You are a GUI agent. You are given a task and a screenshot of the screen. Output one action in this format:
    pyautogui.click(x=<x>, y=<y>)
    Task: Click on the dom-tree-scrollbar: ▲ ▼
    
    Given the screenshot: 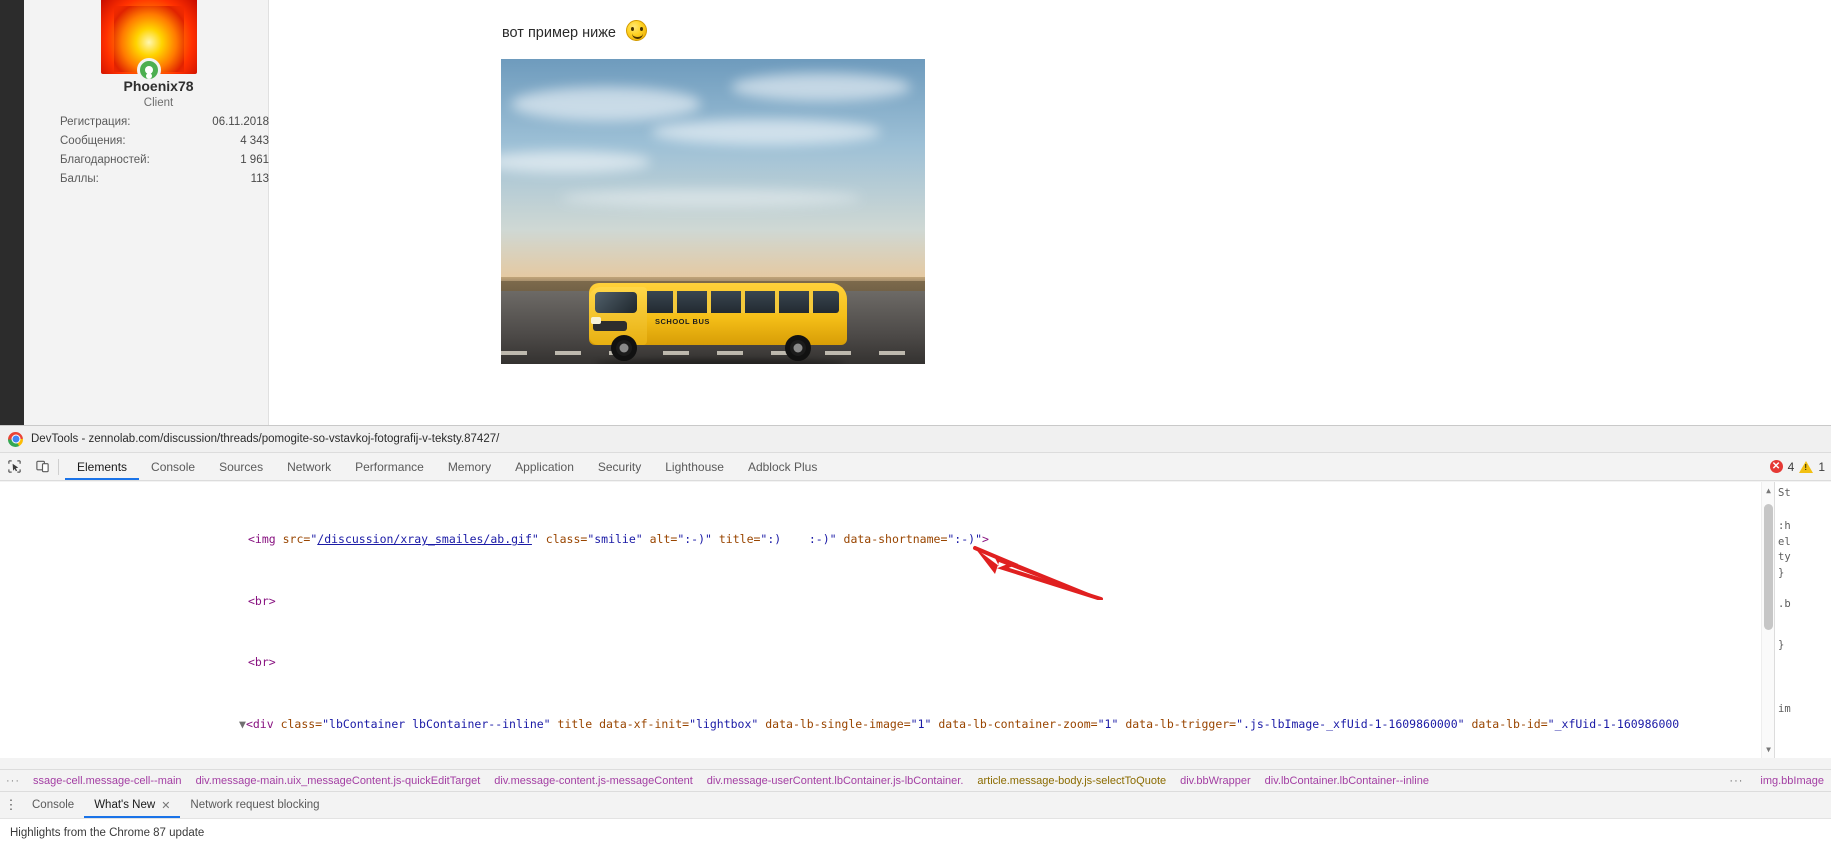 What is the action you would take?
    pyautogui.click(x=1767, y=620)
    